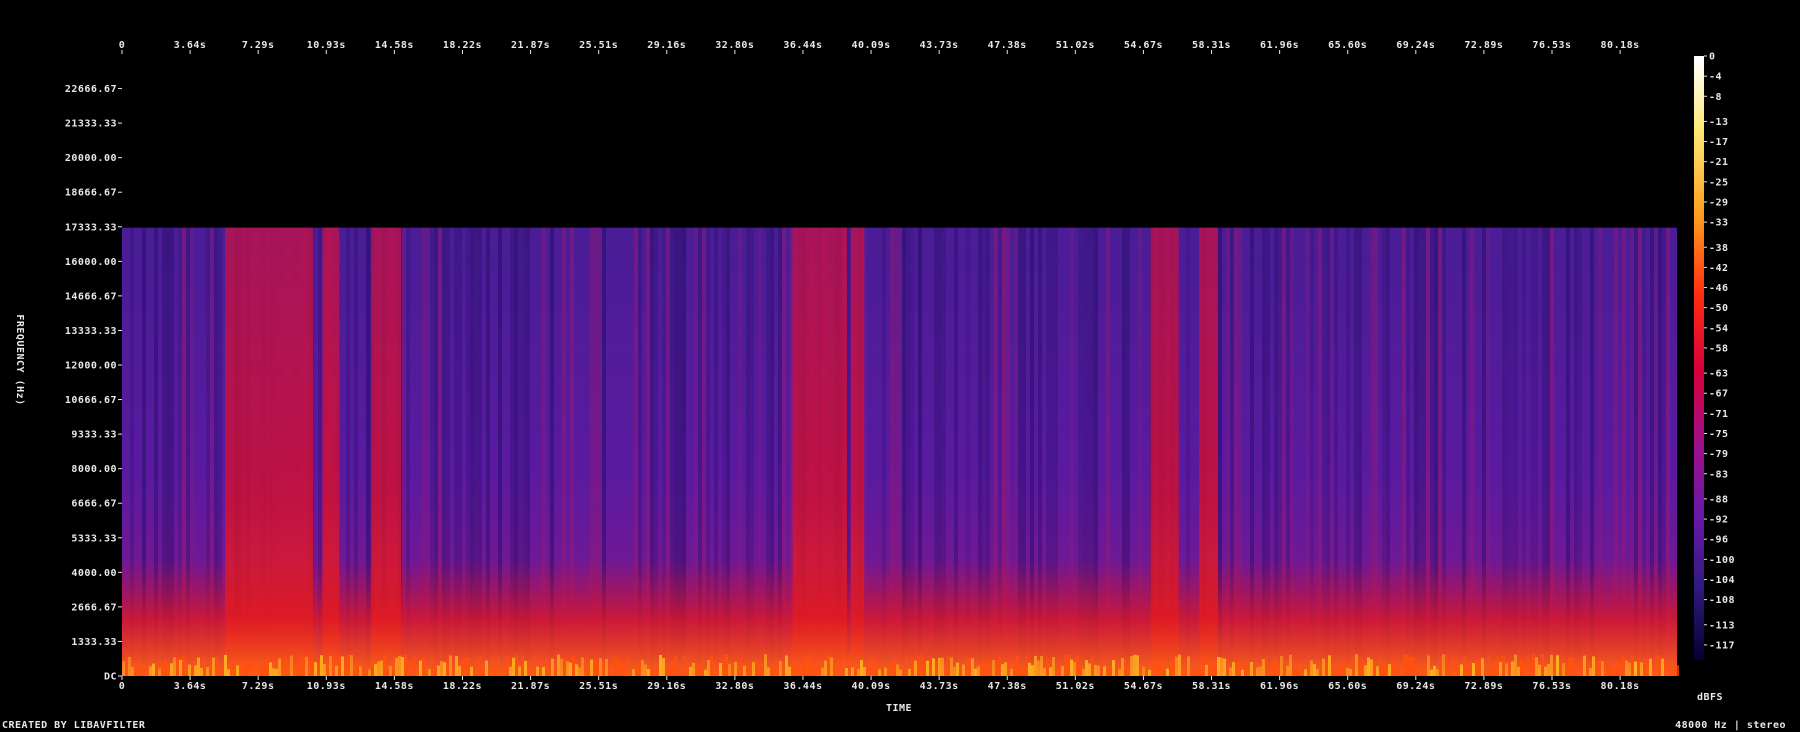  What do you see at coordinates (666, 45) in the screenshot?
I see `x-tick-label-top: 29.16s` at bounding box center [666, 45].